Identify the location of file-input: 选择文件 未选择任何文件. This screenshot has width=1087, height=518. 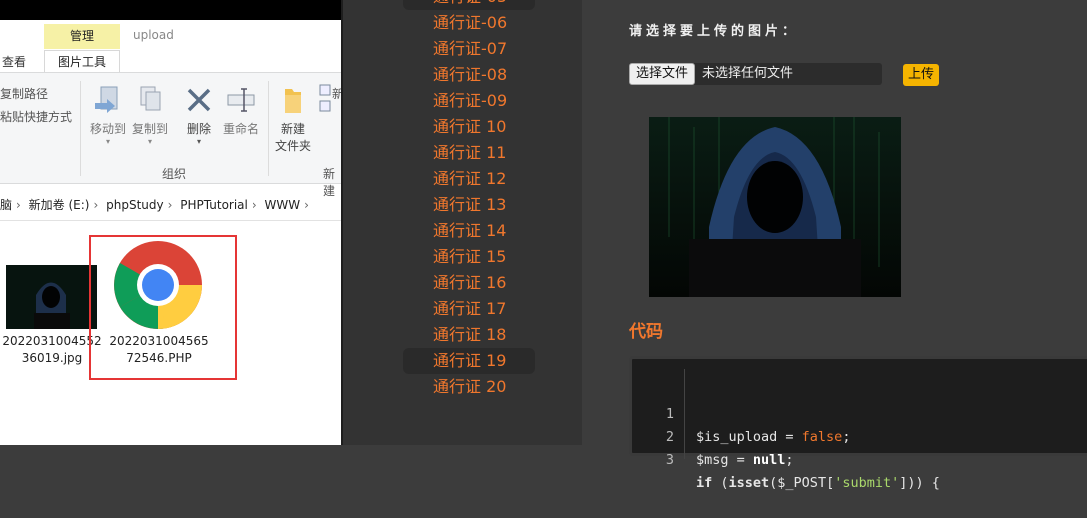
(755, 74).